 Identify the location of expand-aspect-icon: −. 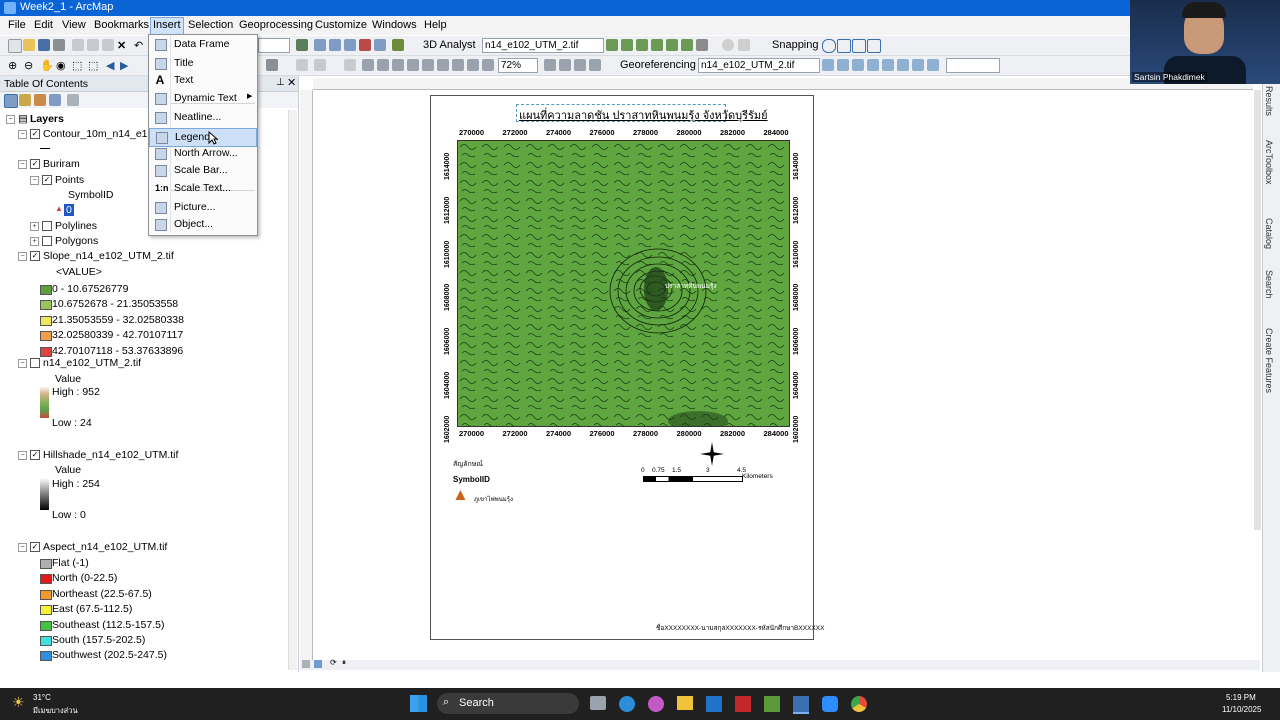
(22, 547).